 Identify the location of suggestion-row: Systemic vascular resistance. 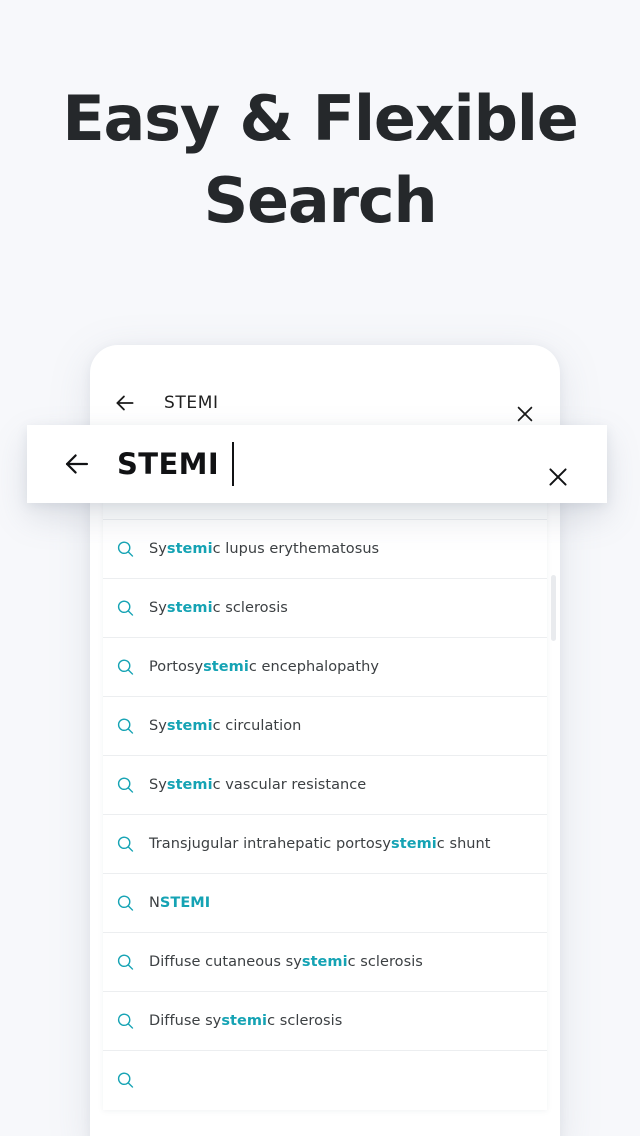
(325, 785).